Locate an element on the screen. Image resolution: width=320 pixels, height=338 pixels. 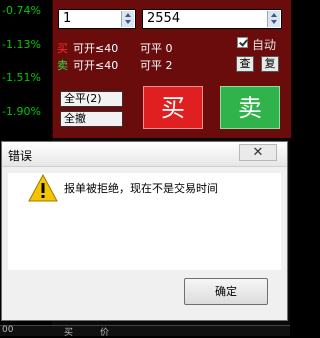
auto-label: 自动 is located at coordinates (264, 45).